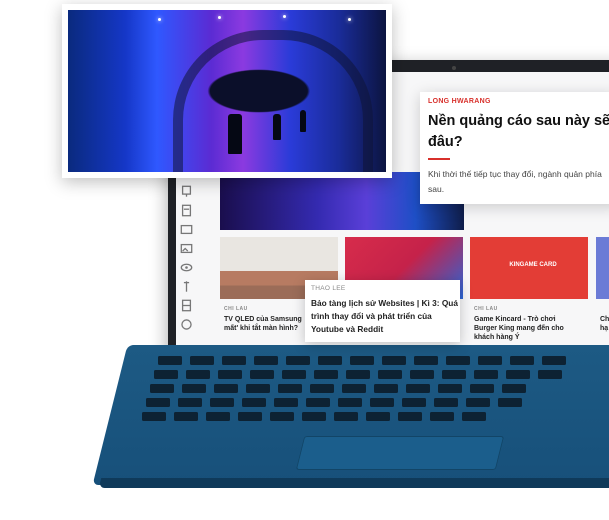 The width and height of the screenshot is (609, 520). What do you see at coordinates (602, 268) in the screenshot?
I see `thumb-partial` at bounding box center [602, 268].